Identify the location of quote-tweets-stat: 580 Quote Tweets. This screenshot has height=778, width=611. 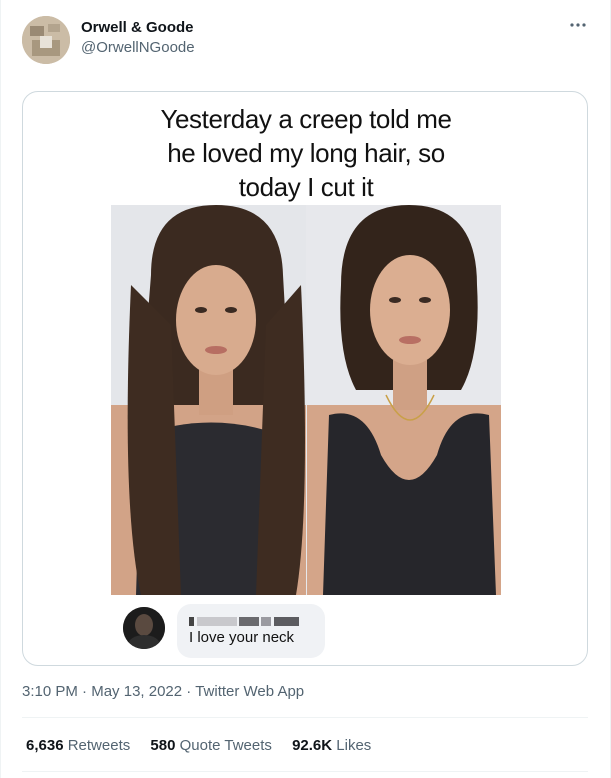
(210, 745).